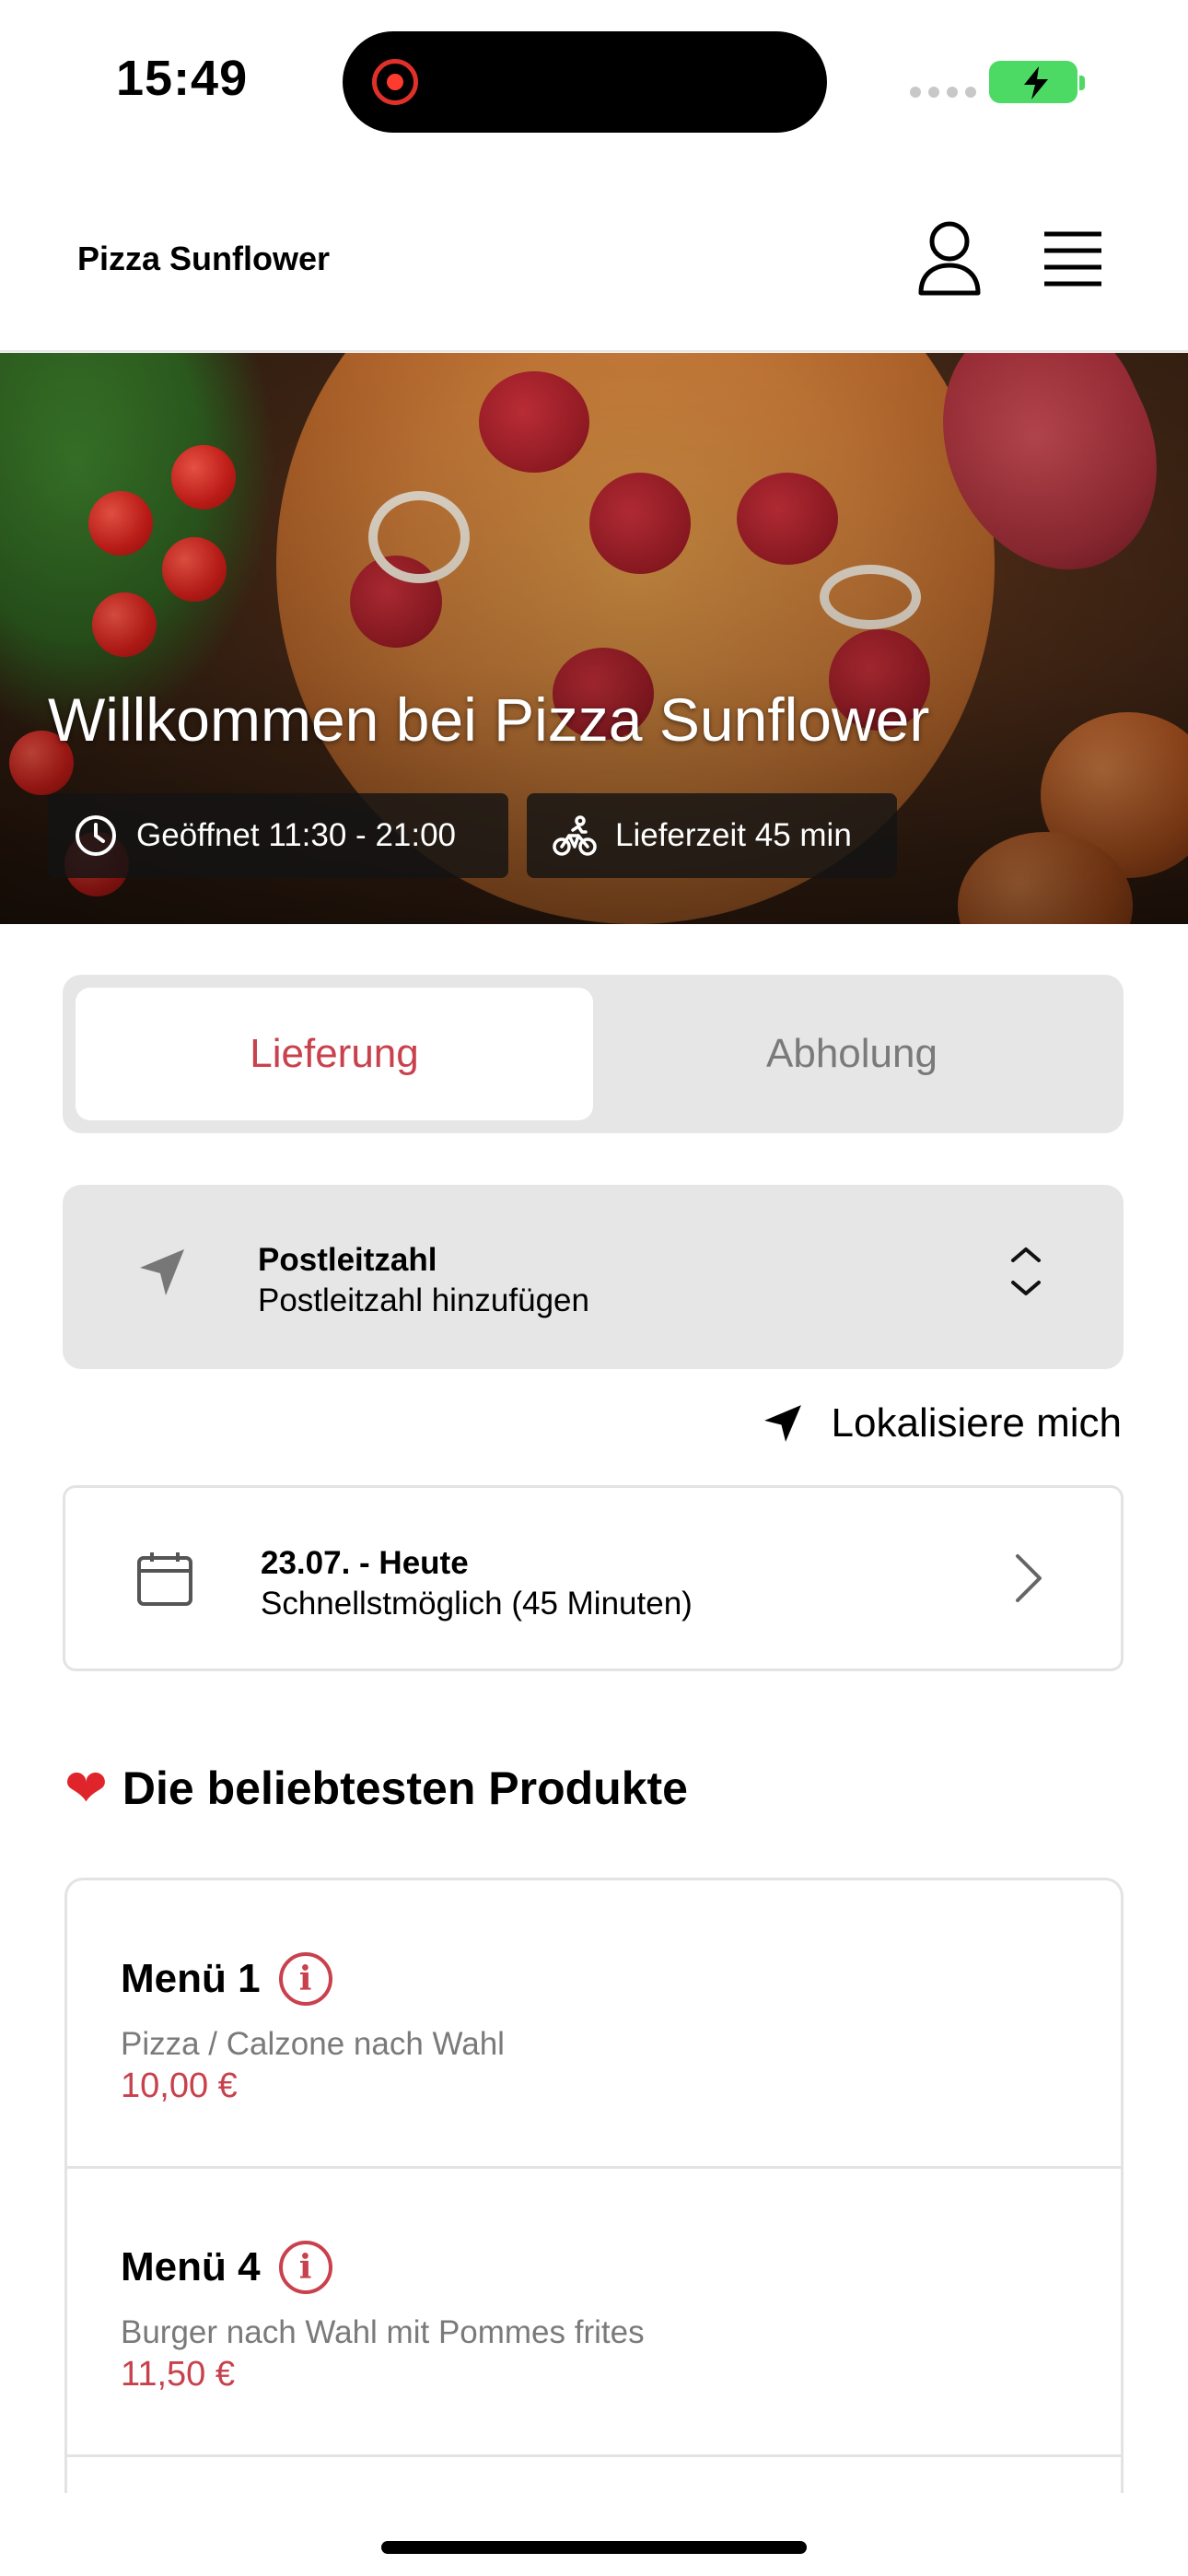  Describe the element at coordinates (733, 835) in the screenshot. I see `delivery-time-text: Lieferzeit 45 min` at that location.